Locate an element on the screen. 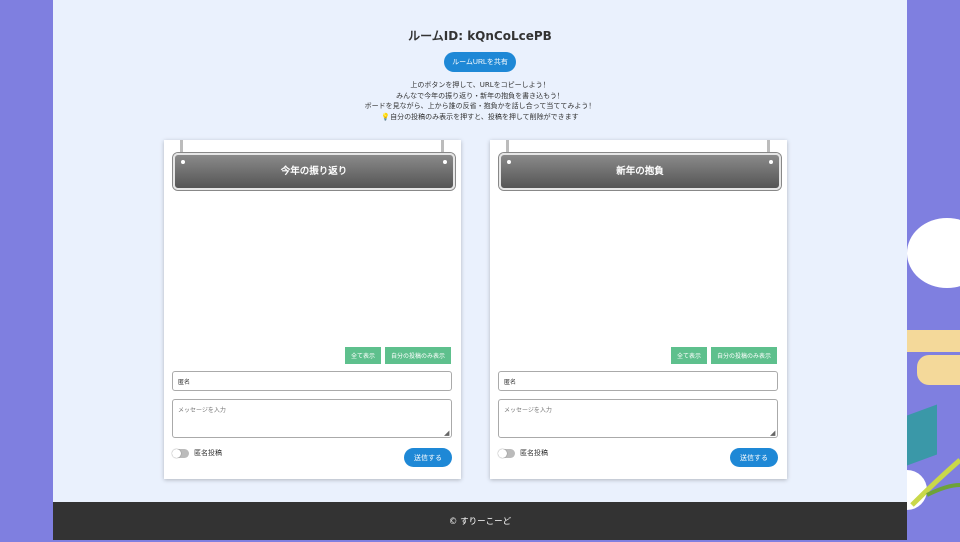  board-title-sign: 今年の振り返り is located at coordinates (314, 171).